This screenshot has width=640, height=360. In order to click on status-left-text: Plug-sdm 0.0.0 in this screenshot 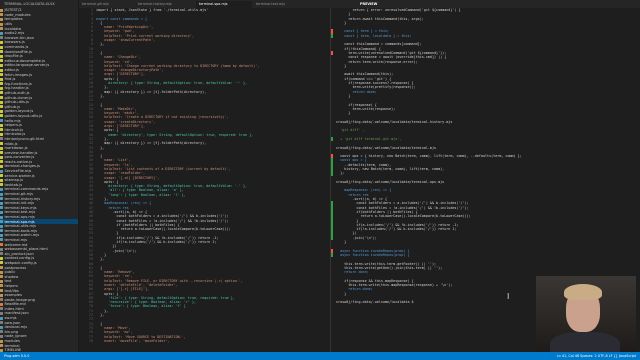, I will do `click(16, 356)`.